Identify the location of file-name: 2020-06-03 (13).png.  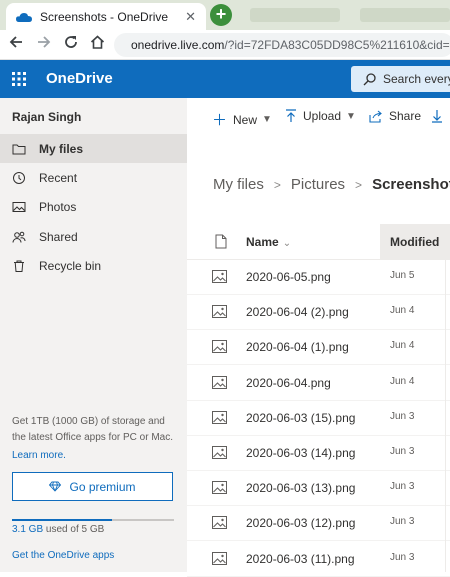
(300, 488).